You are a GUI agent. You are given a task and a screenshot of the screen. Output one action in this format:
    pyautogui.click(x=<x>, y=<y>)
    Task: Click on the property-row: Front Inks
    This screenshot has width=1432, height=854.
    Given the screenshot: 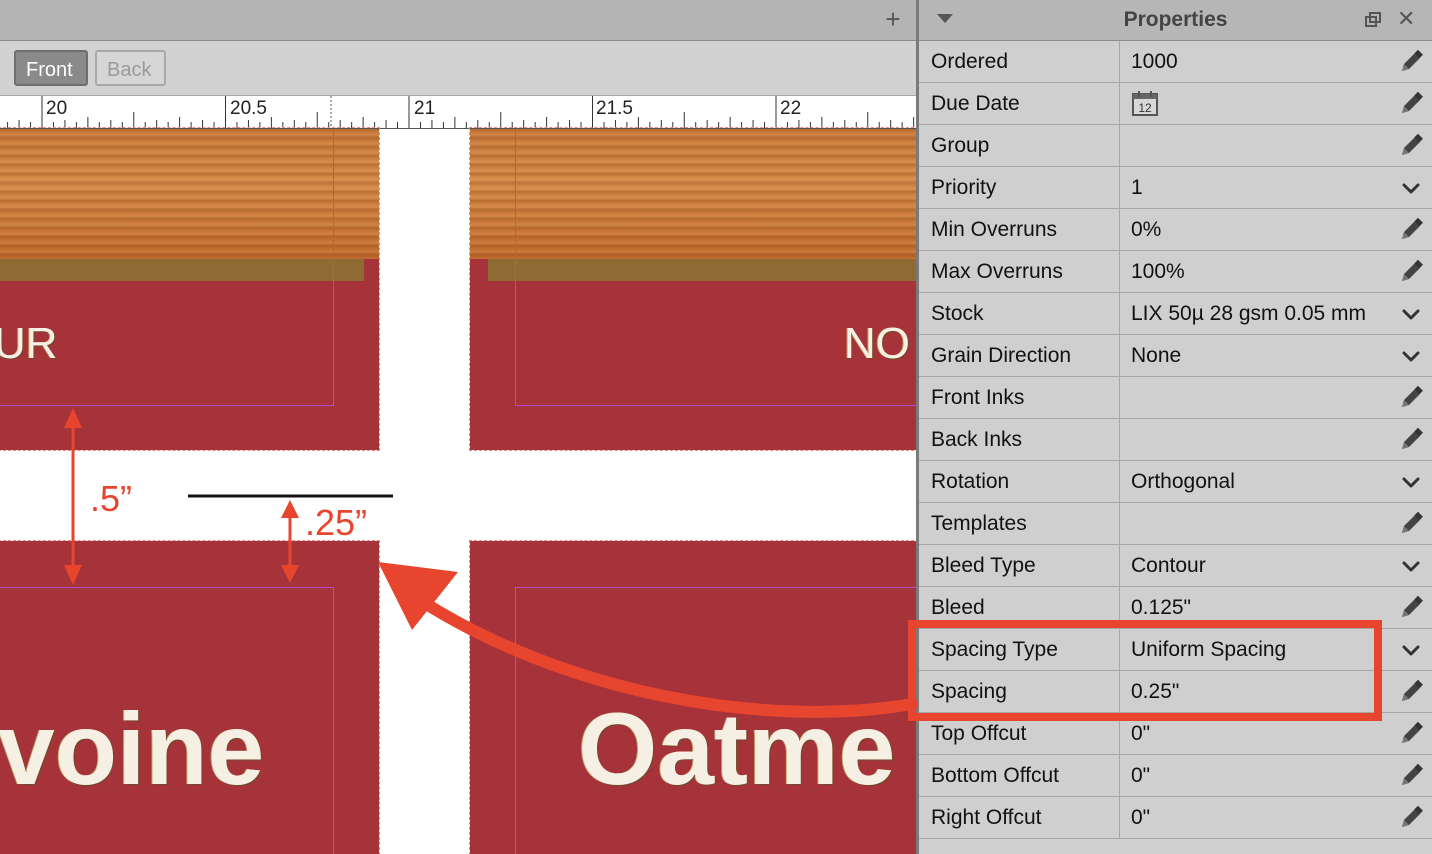 What is the action you would take?
    pyautogui.click(x=1175, y=398)
    